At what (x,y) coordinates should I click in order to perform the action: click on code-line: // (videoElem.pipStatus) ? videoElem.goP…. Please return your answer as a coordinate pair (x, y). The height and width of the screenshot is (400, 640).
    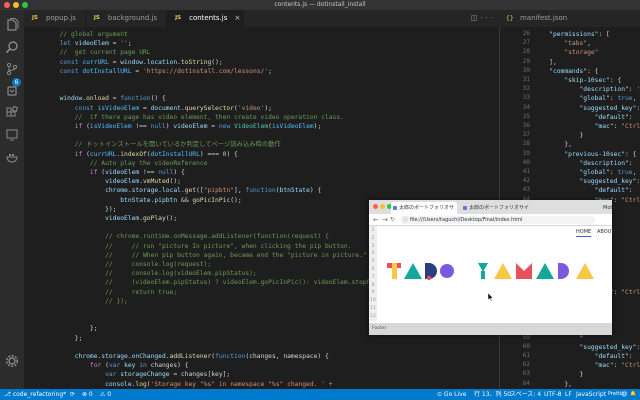
    Looking at the image, I should click on (215, 282).